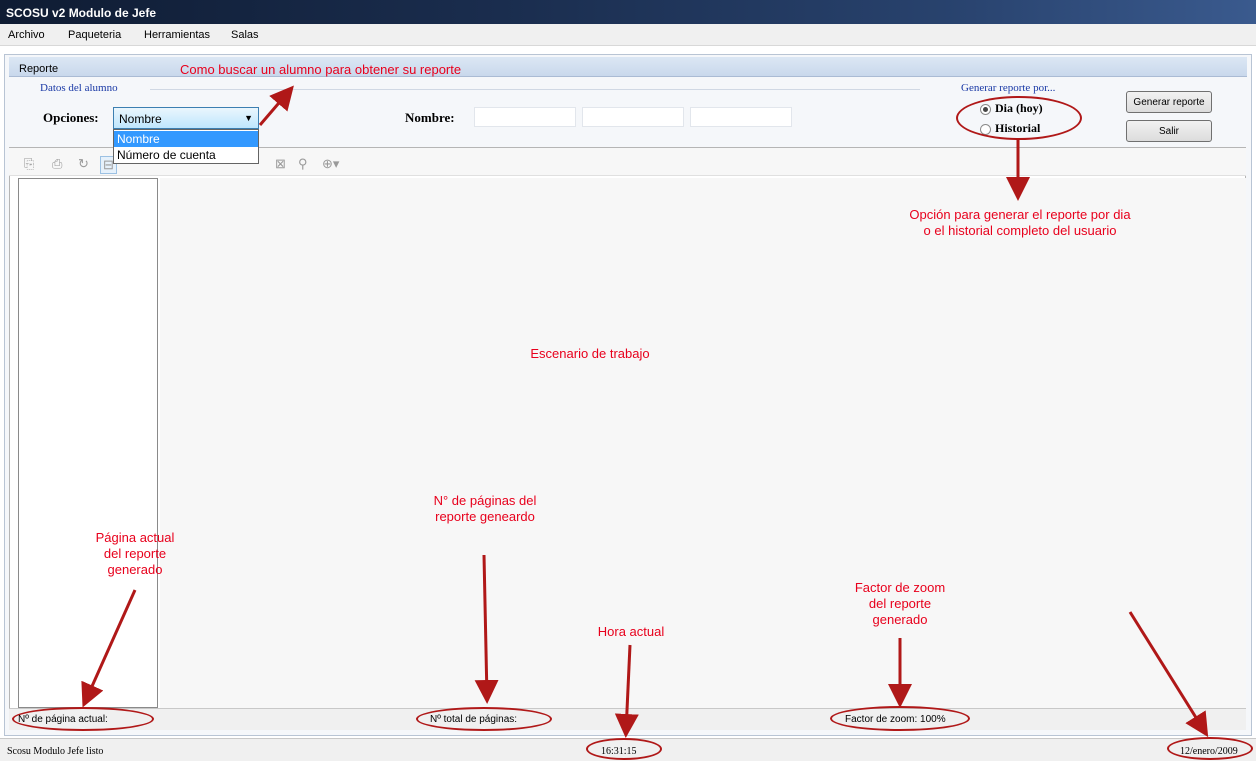 The height and width of the screenshot is (761, 1256). I want to click on highlight-date, so click(1210, 748).